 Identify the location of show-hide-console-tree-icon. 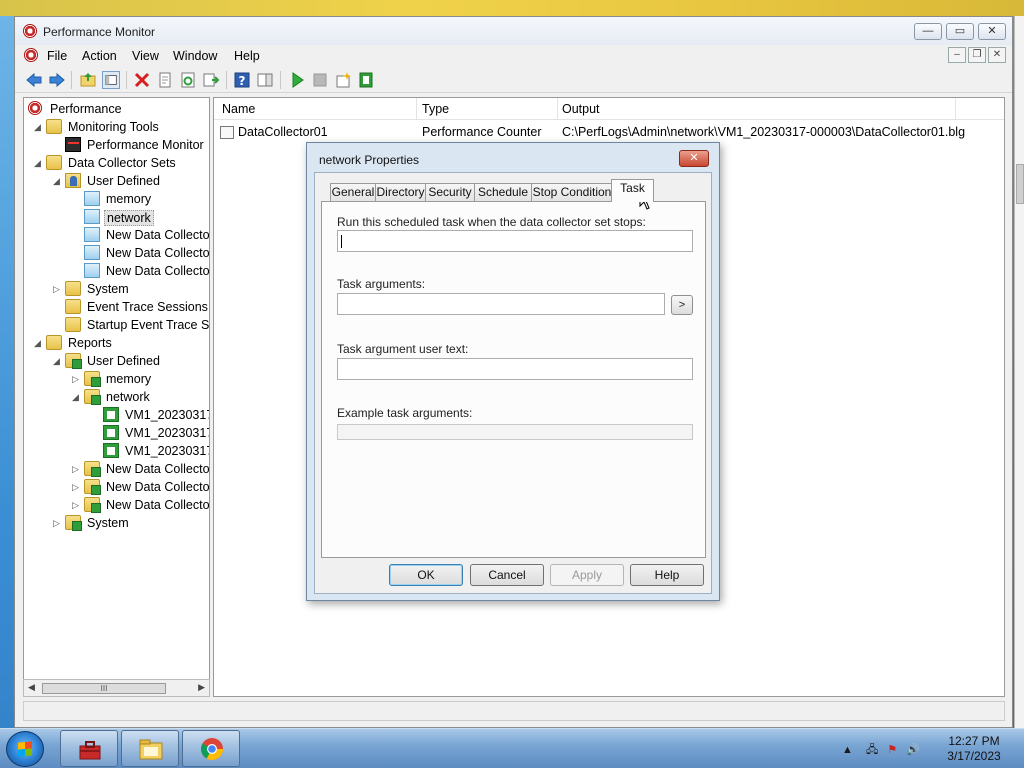
(111, 80).